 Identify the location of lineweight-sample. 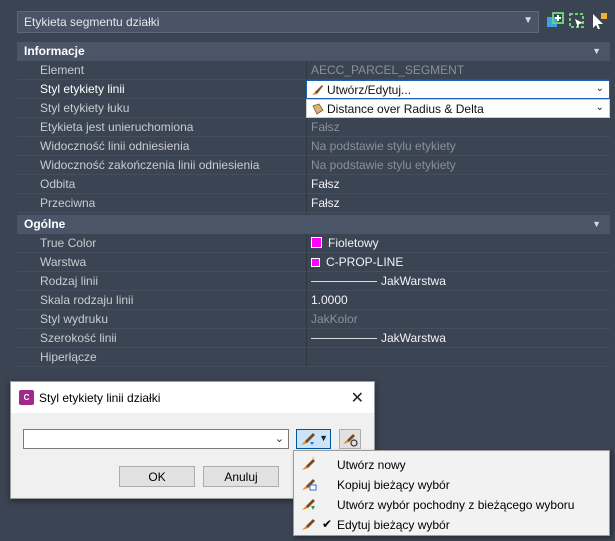
(344, 338).